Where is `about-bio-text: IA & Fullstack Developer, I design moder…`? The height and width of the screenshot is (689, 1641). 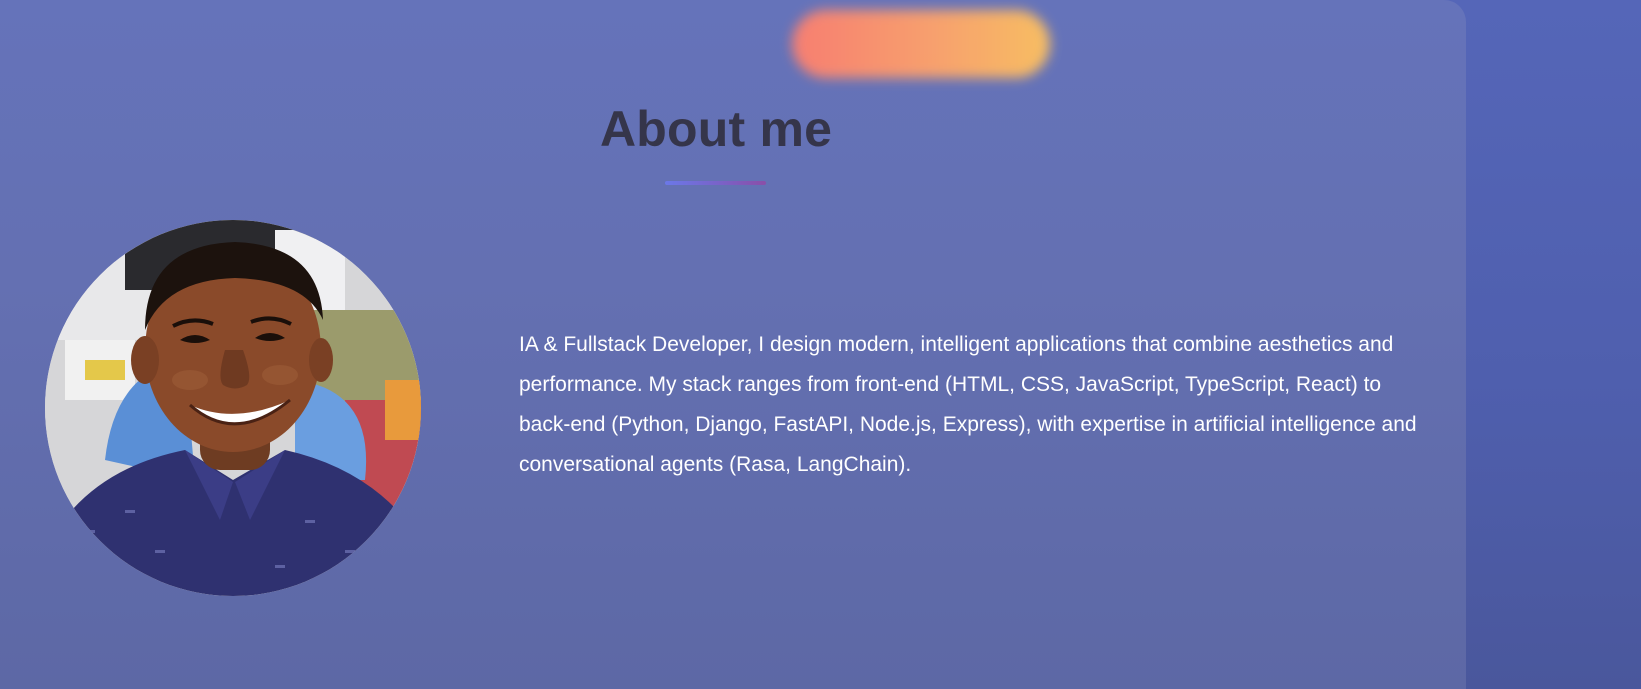
about-bio-text: IA & Fullstack Developer, I design moder… is located at coordinates (968, 404).